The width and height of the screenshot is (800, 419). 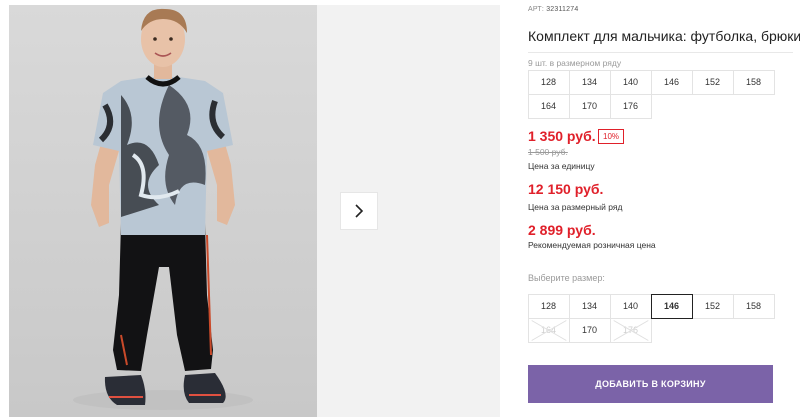 I want to click on size-option: 170, so click(x=589, y=330).